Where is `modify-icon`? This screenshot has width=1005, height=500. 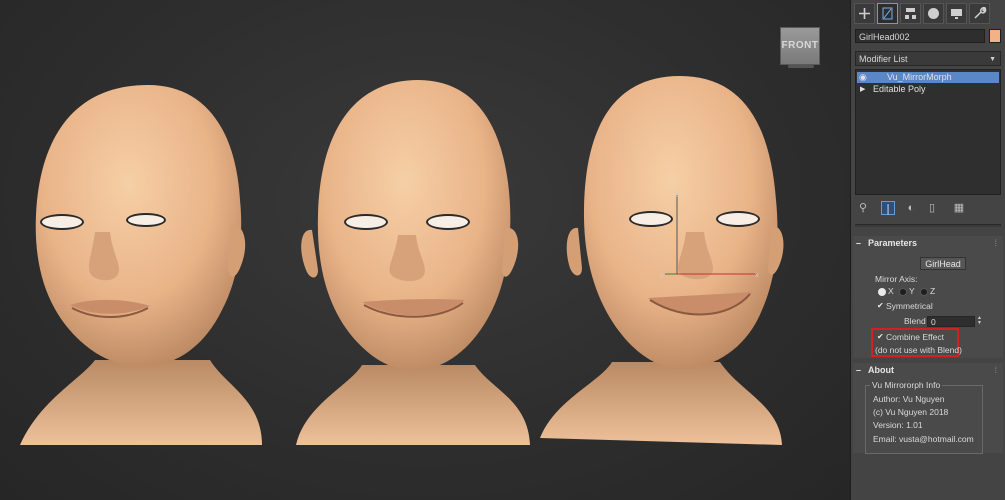
modify-icon is located at coordinates (887, 13).